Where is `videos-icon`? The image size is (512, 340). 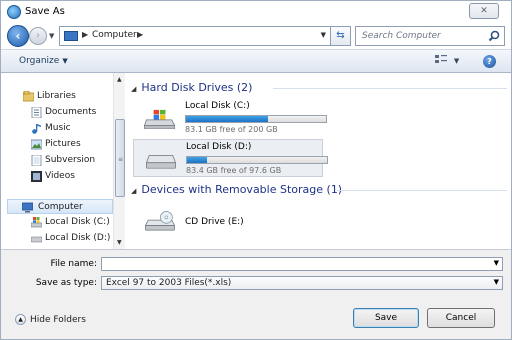
videos-icon is located at coordinates (36, 176).